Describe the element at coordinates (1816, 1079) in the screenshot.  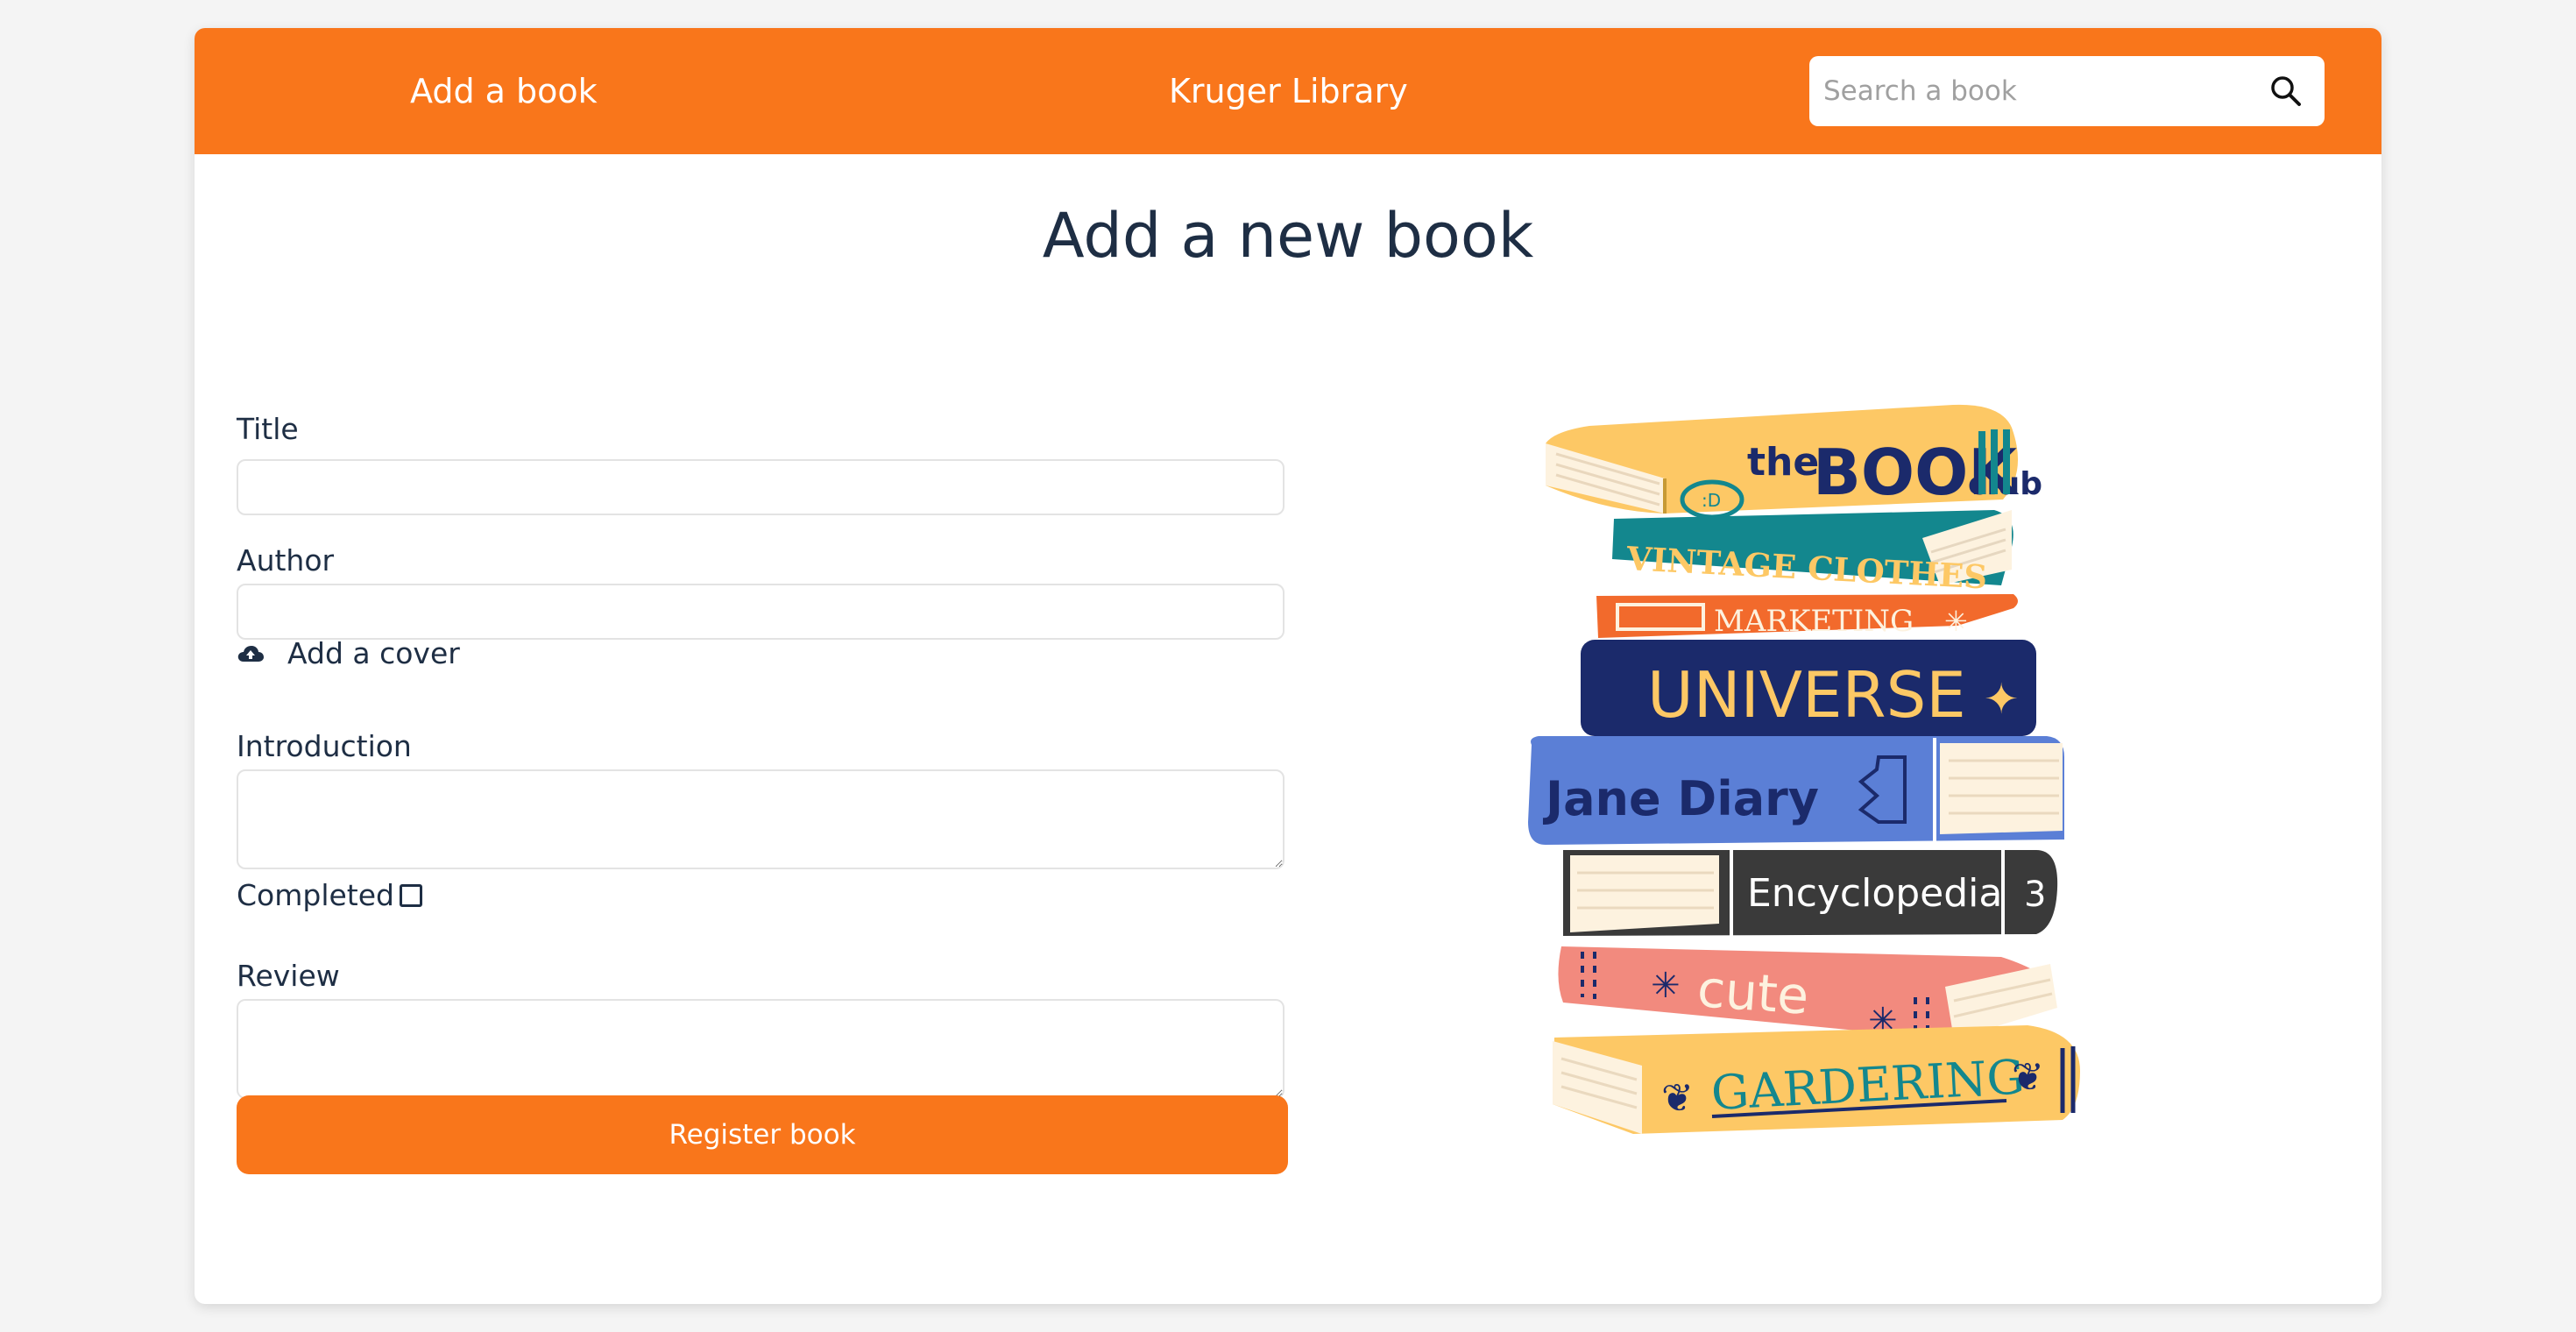
I see `book-gardering: GARDERING ❦ ❦` at that location.